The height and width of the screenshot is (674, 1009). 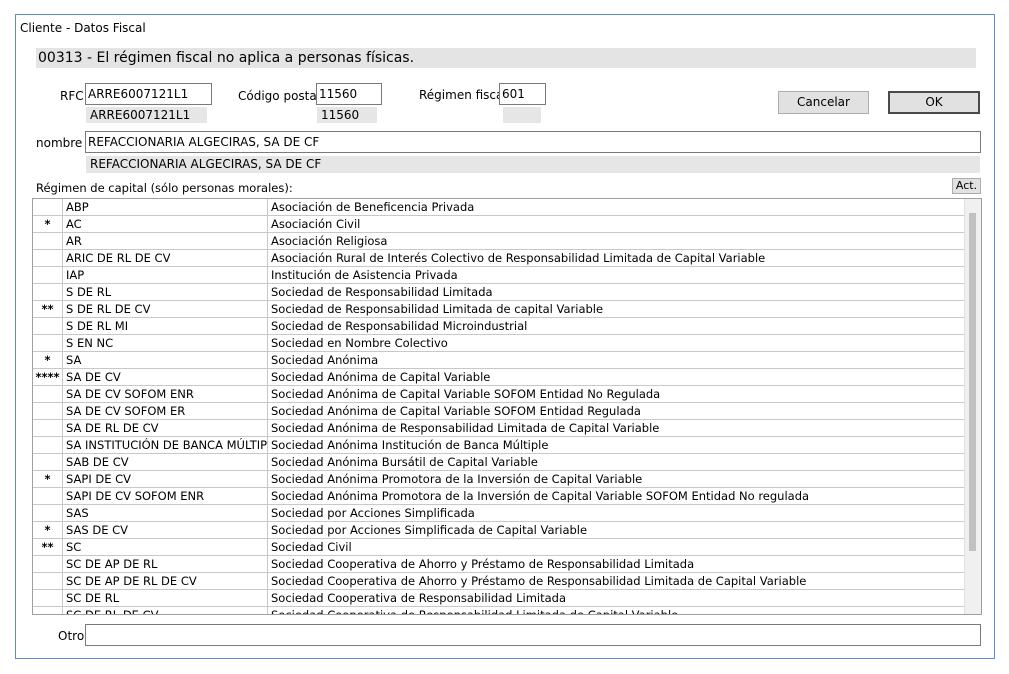 What do you see at coordinates (522, 115) in the screenshot?
I see `regimen-echo` at bounding box center [522, 115].